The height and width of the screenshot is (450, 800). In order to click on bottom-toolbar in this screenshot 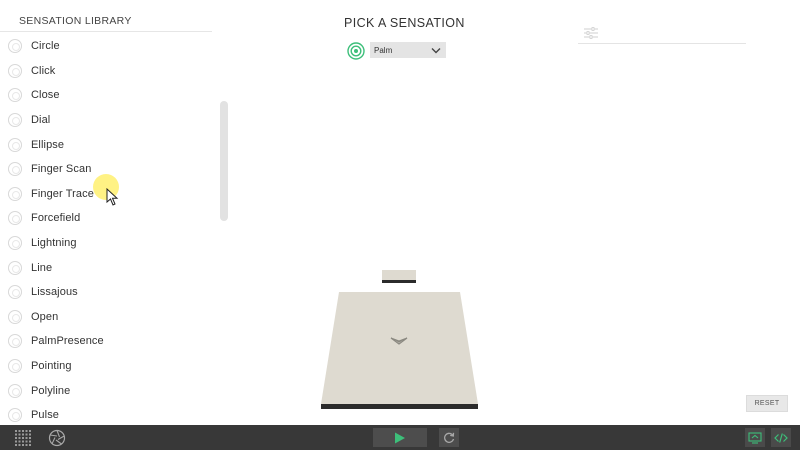, I will do `click(400, 437)`.